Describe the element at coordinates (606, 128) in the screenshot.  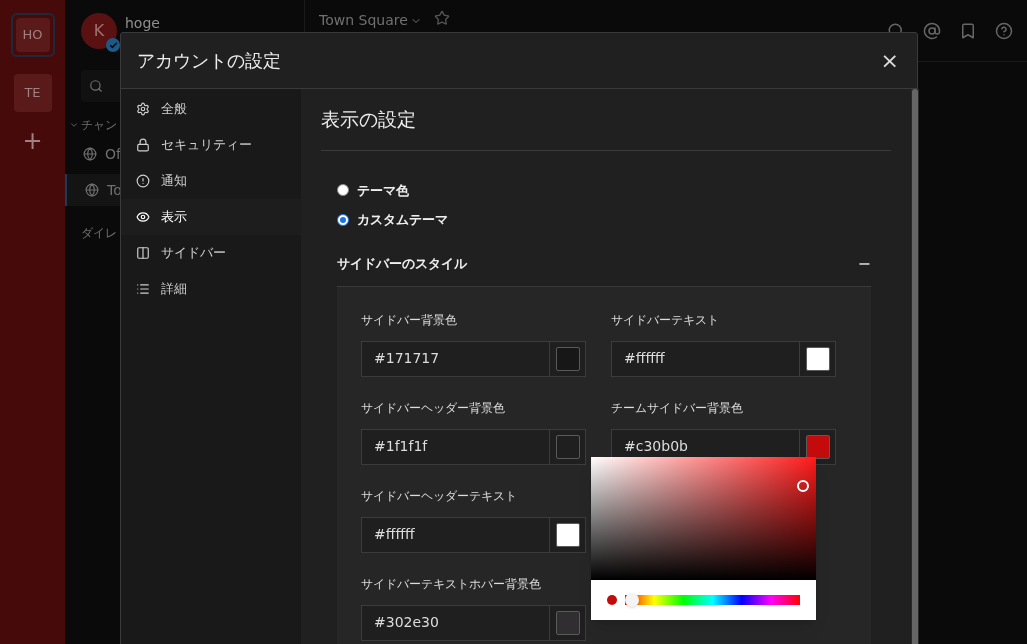
I see `section-heading: 表示の設定` at that location.